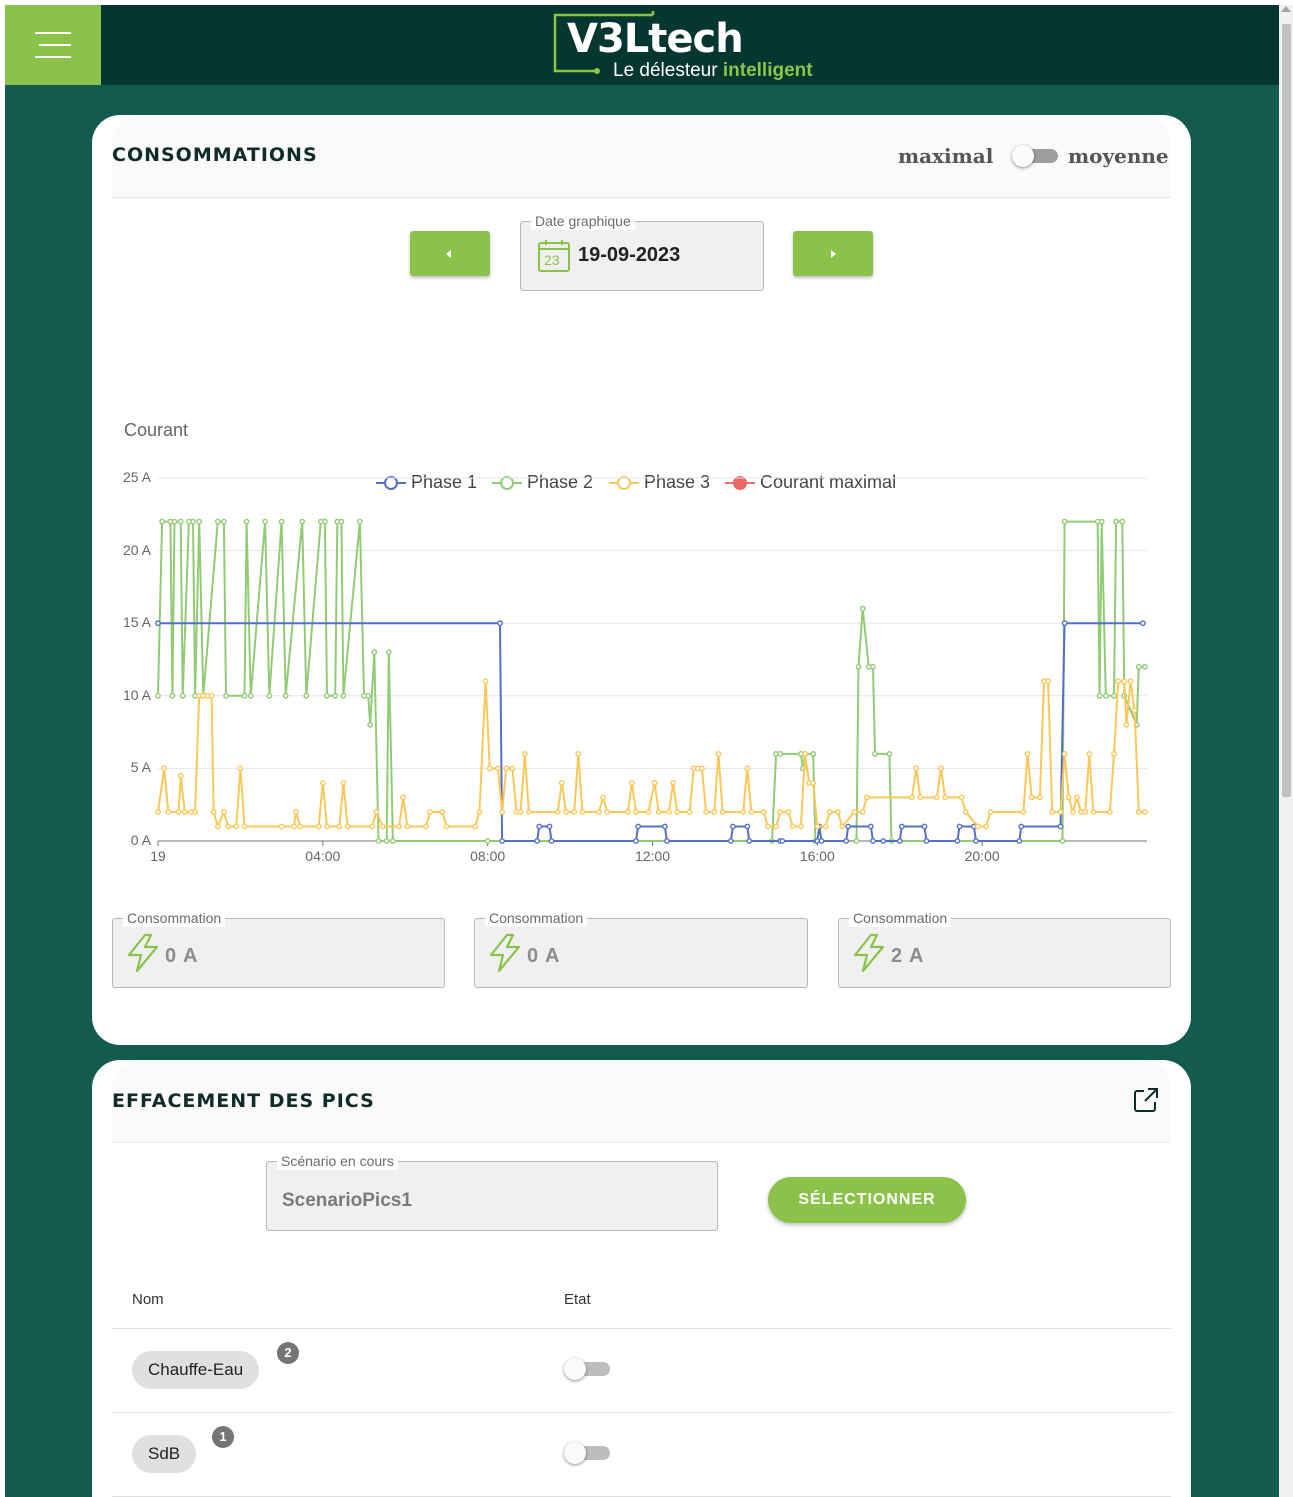  What do you see at coordinates (223, 1437) in the screenshot?
I see `device-badge: 1` at bounding box center [223, 1437].